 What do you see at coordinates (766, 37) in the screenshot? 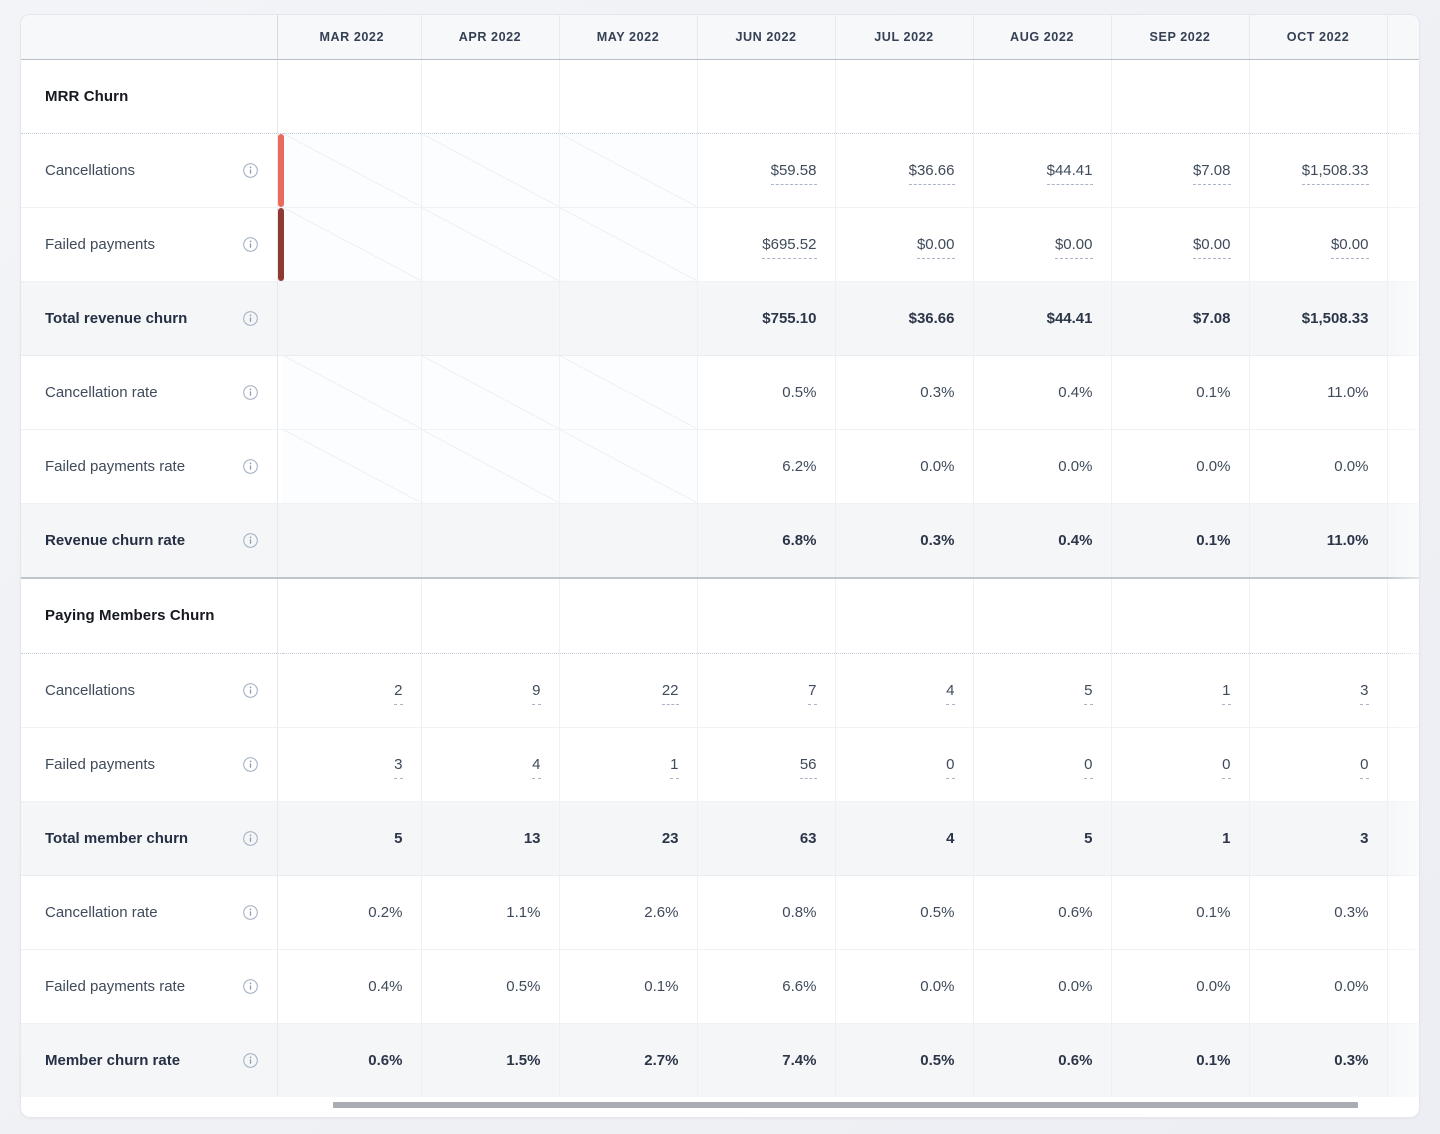
I see `column-header-jun-2022: JUN 2022` at bounding box center [766, 37].